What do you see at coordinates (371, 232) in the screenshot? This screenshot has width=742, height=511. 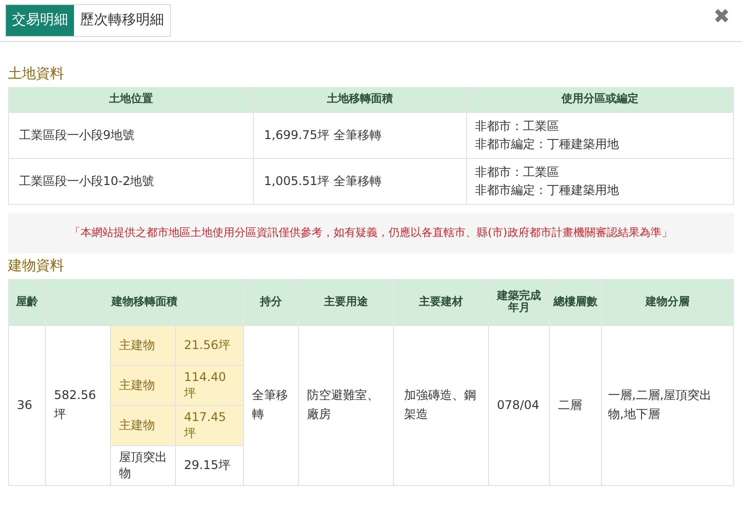 I see `notice-text: 「本網站提供之都市地區土地使用分區資訊僅供參考，如有疑義，仍應以各直轄市、縣(市)政府都市計畫機關審認結果為準」` at bounding box center [371, 232].